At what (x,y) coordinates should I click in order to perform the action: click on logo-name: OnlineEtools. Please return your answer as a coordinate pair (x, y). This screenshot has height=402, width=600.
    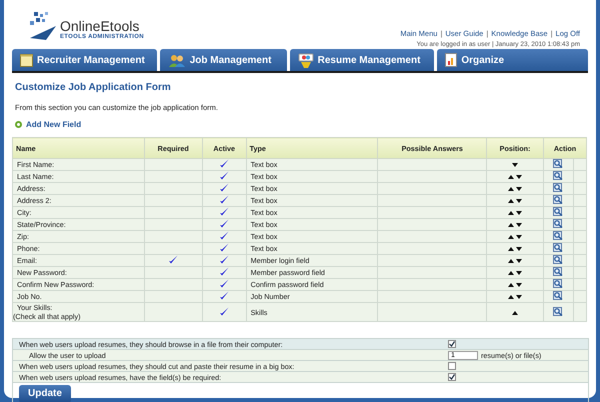
    Looking at the image, I should click on (100, 26).